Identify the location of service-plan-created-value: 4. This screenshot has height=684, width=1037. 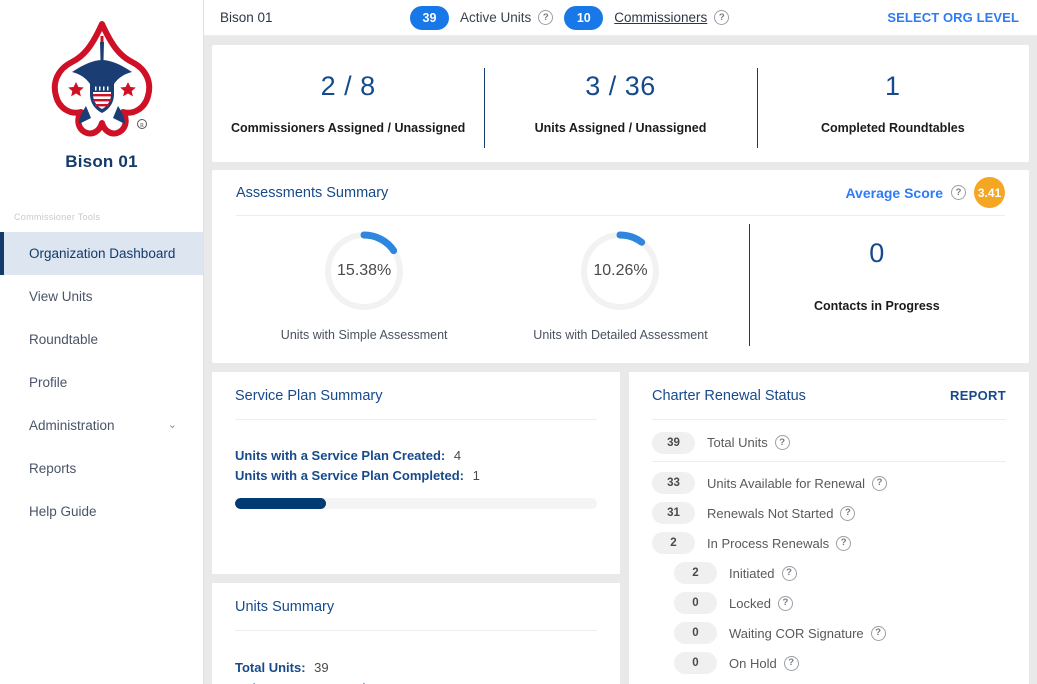
(457, 455).